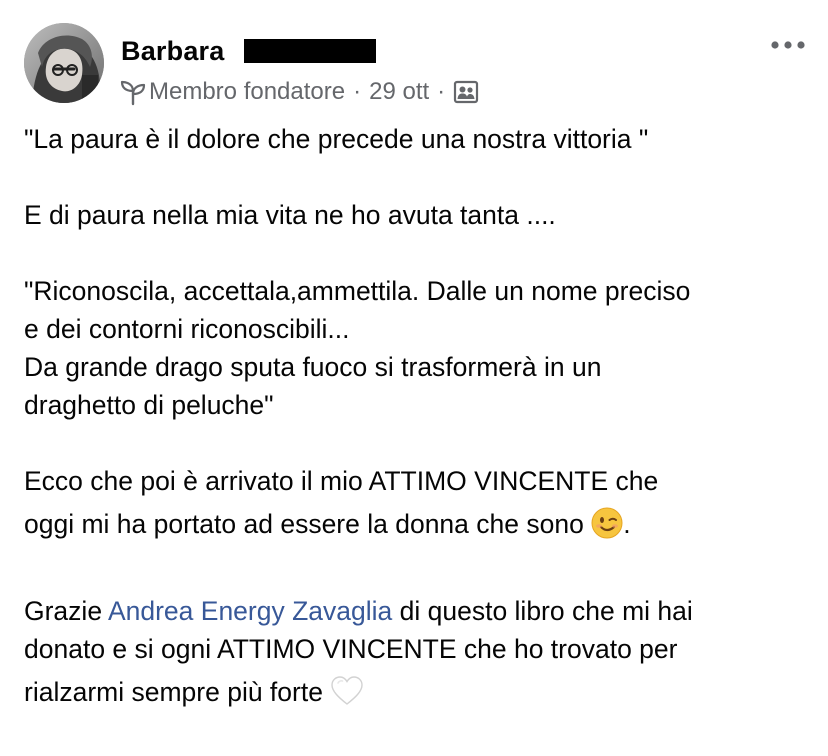 The image size is (828, 756). What do you see at coordinates (347, 698) in the screenshot?
I see `white-heart-emoji` at bounding box center [347, 698].